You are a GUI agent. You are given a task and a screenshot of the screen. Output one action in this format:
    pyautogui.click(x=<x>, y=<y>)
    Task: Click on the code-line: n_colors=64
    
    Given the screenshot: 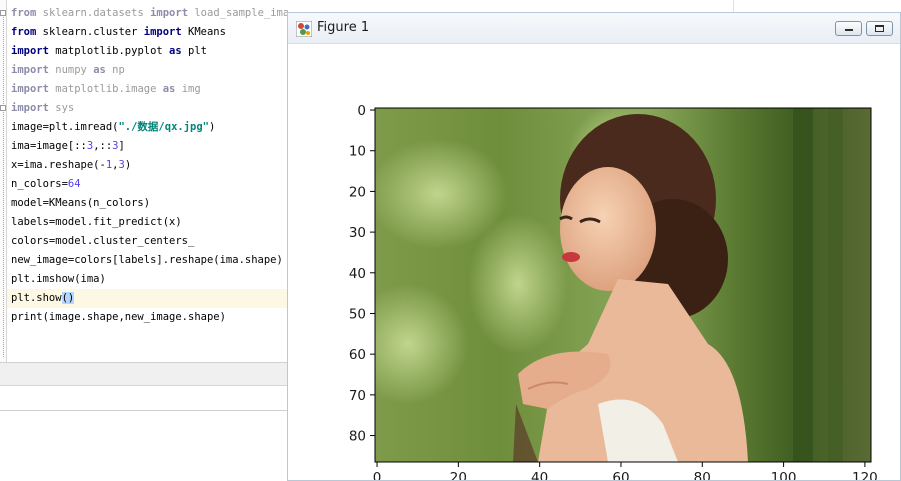 What is the action you would take?
    pyautogui.click(x=46, y=184)
    